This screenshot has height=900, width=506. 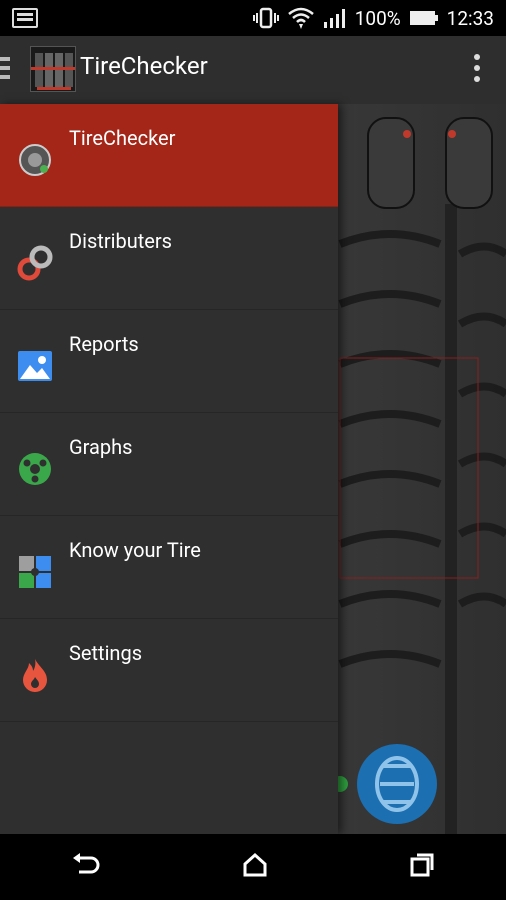 What do you see at coordinates (470, 18) in the screenshot?
I see `clock: 12:33` at bounding box center [470, 18].